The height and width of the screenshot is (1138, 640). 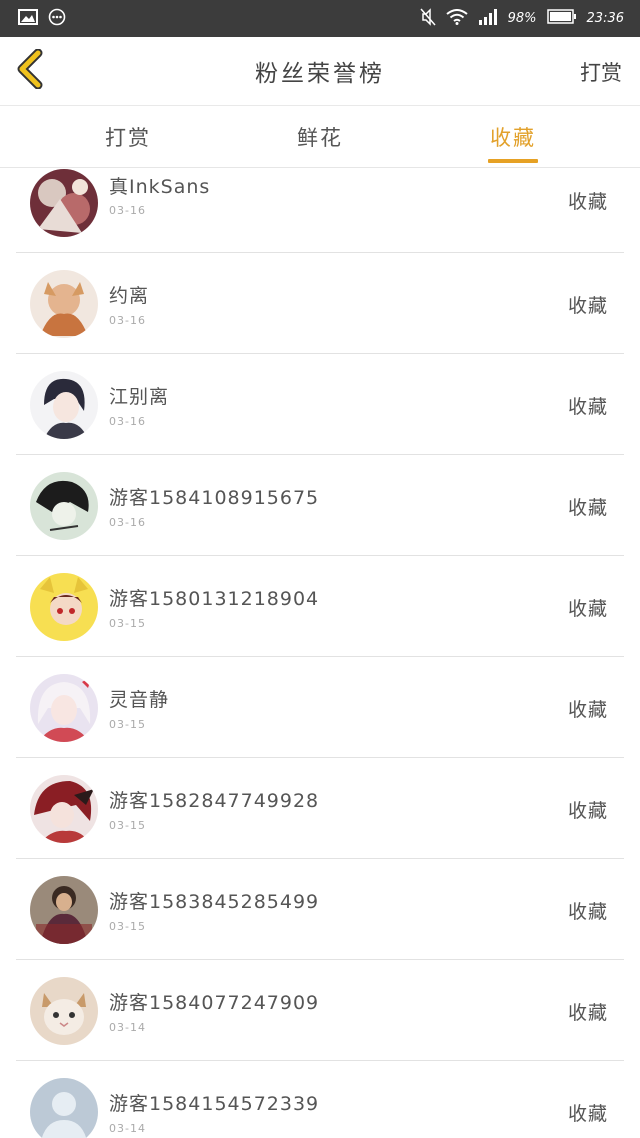 I want to click on user-name: 约离, so click(x=129, y=296).